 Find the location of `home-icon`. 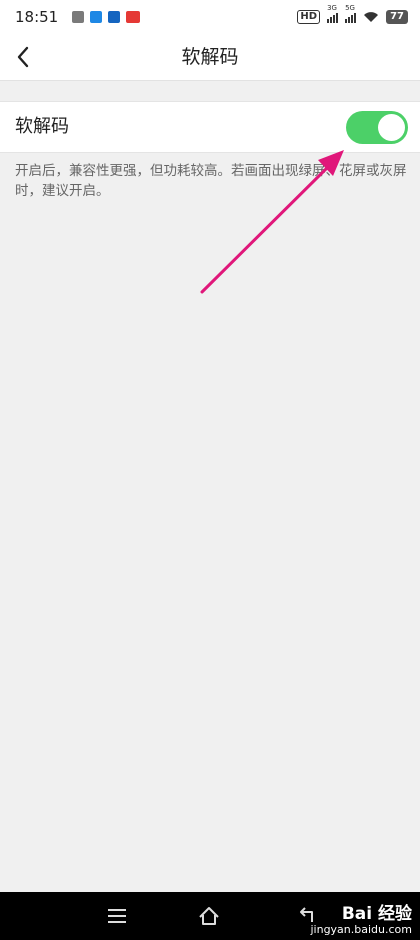

home-icon is located at coordinates (209, 916).